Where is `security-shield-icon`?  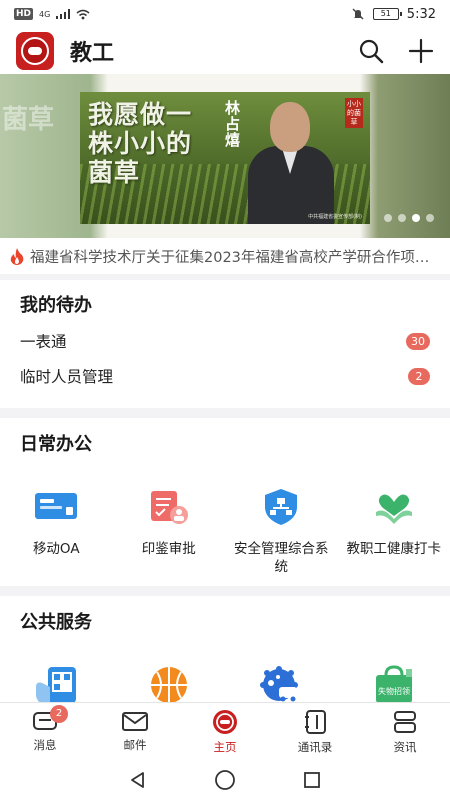 security-shield-icon is located at coordinates (281, 507).